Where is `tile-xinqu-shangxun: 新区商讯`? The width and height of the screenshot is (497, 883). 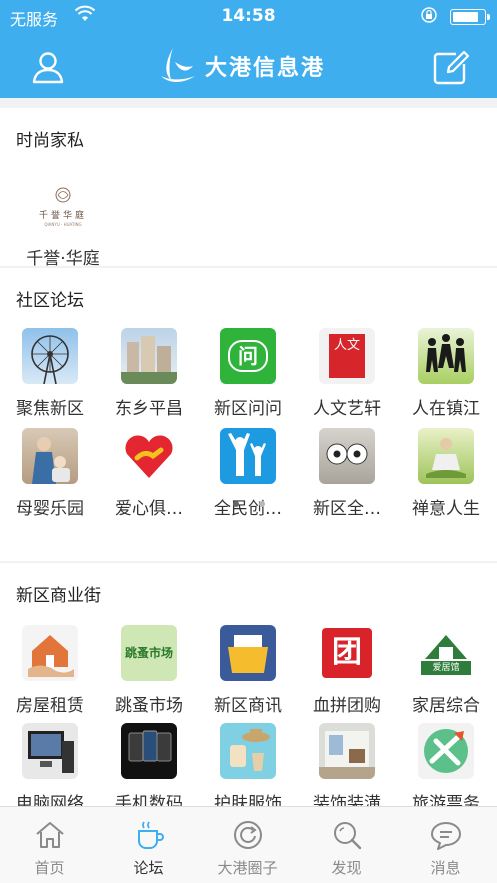 tile-xinqu-shangxun: 新区商讯 is located at coordinates (248, 670).